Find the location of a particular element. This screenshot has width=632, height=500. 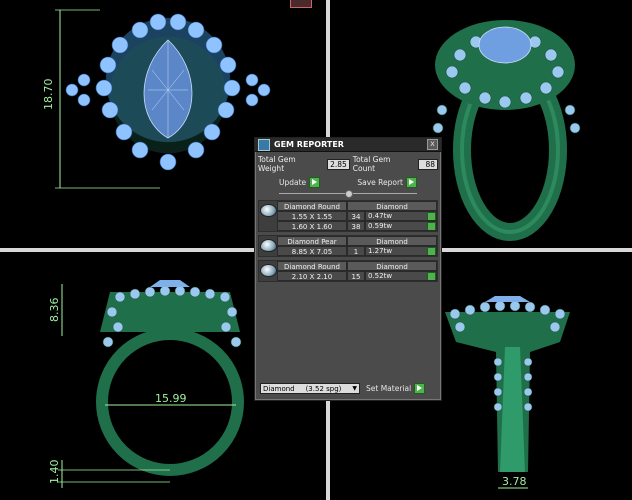

gem-count: 1 is located at coordinates (356, 251).